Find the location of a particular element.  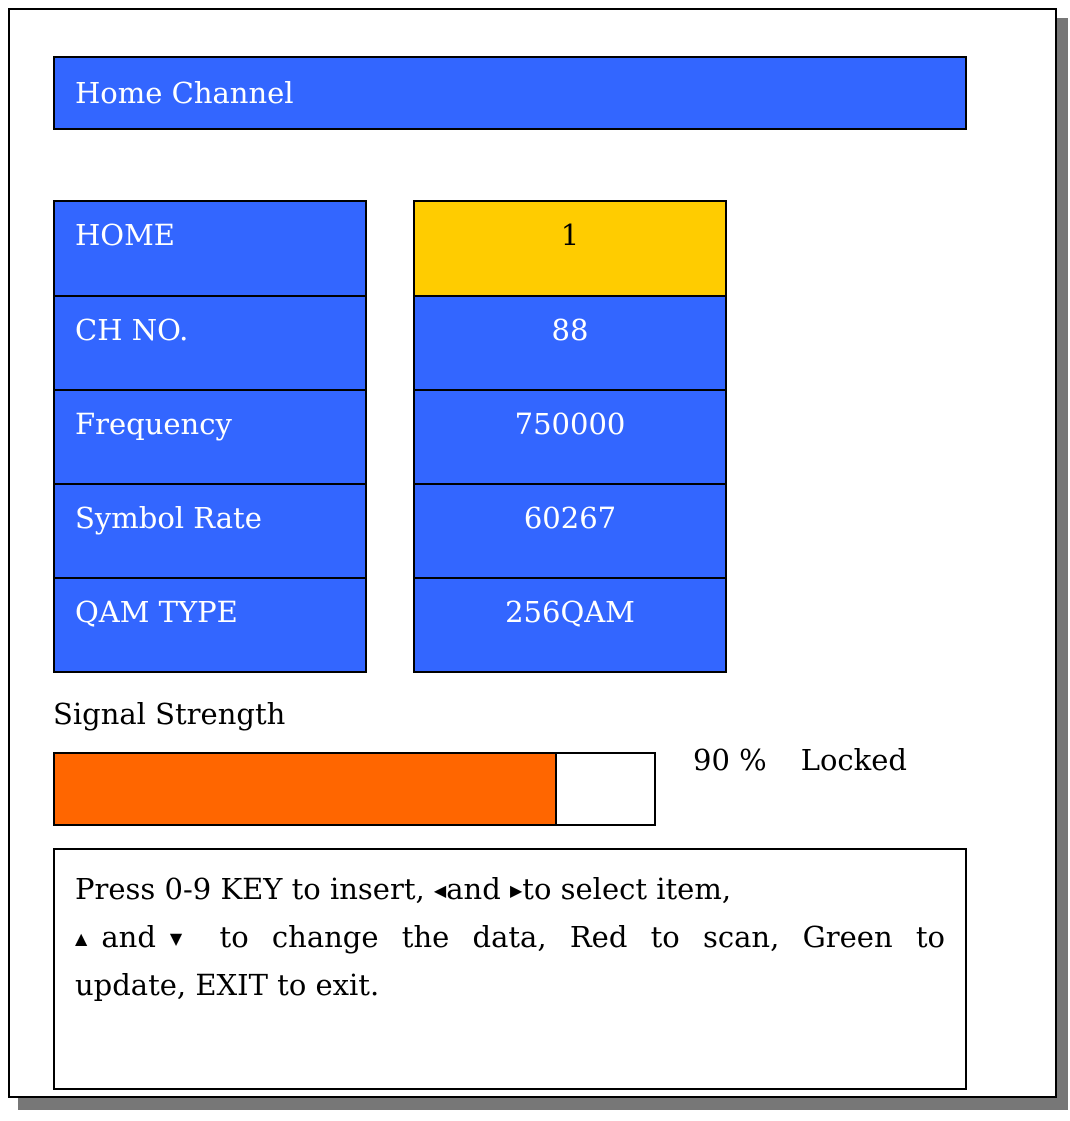

help-line-3: update, EXIT to exit. is located at coordinates (227, 985).